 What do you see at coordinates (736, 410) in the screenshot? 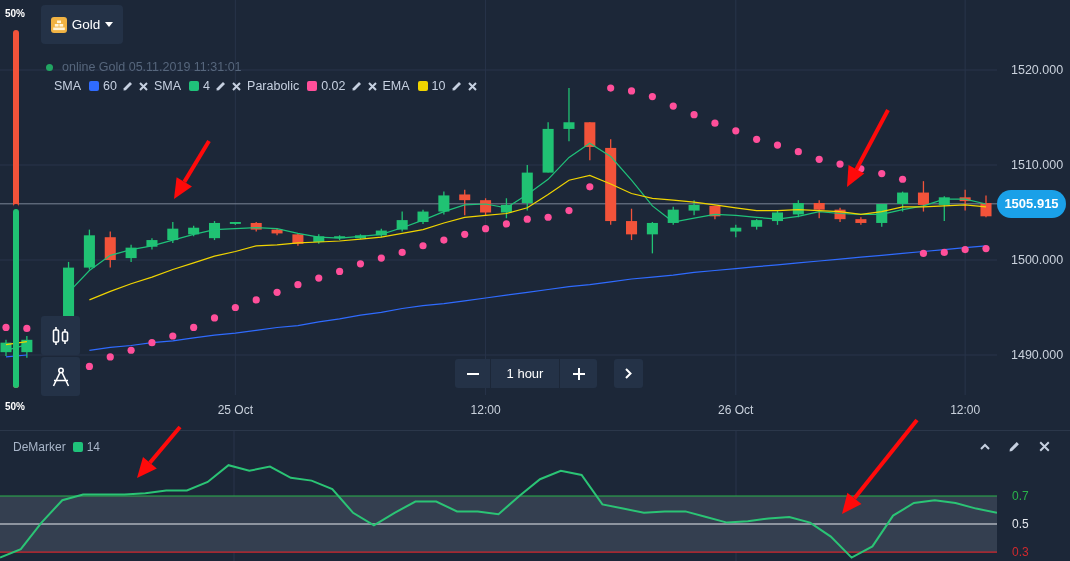
I see `time-axis-label: 26 Oct` at bounding box center [736, 410].